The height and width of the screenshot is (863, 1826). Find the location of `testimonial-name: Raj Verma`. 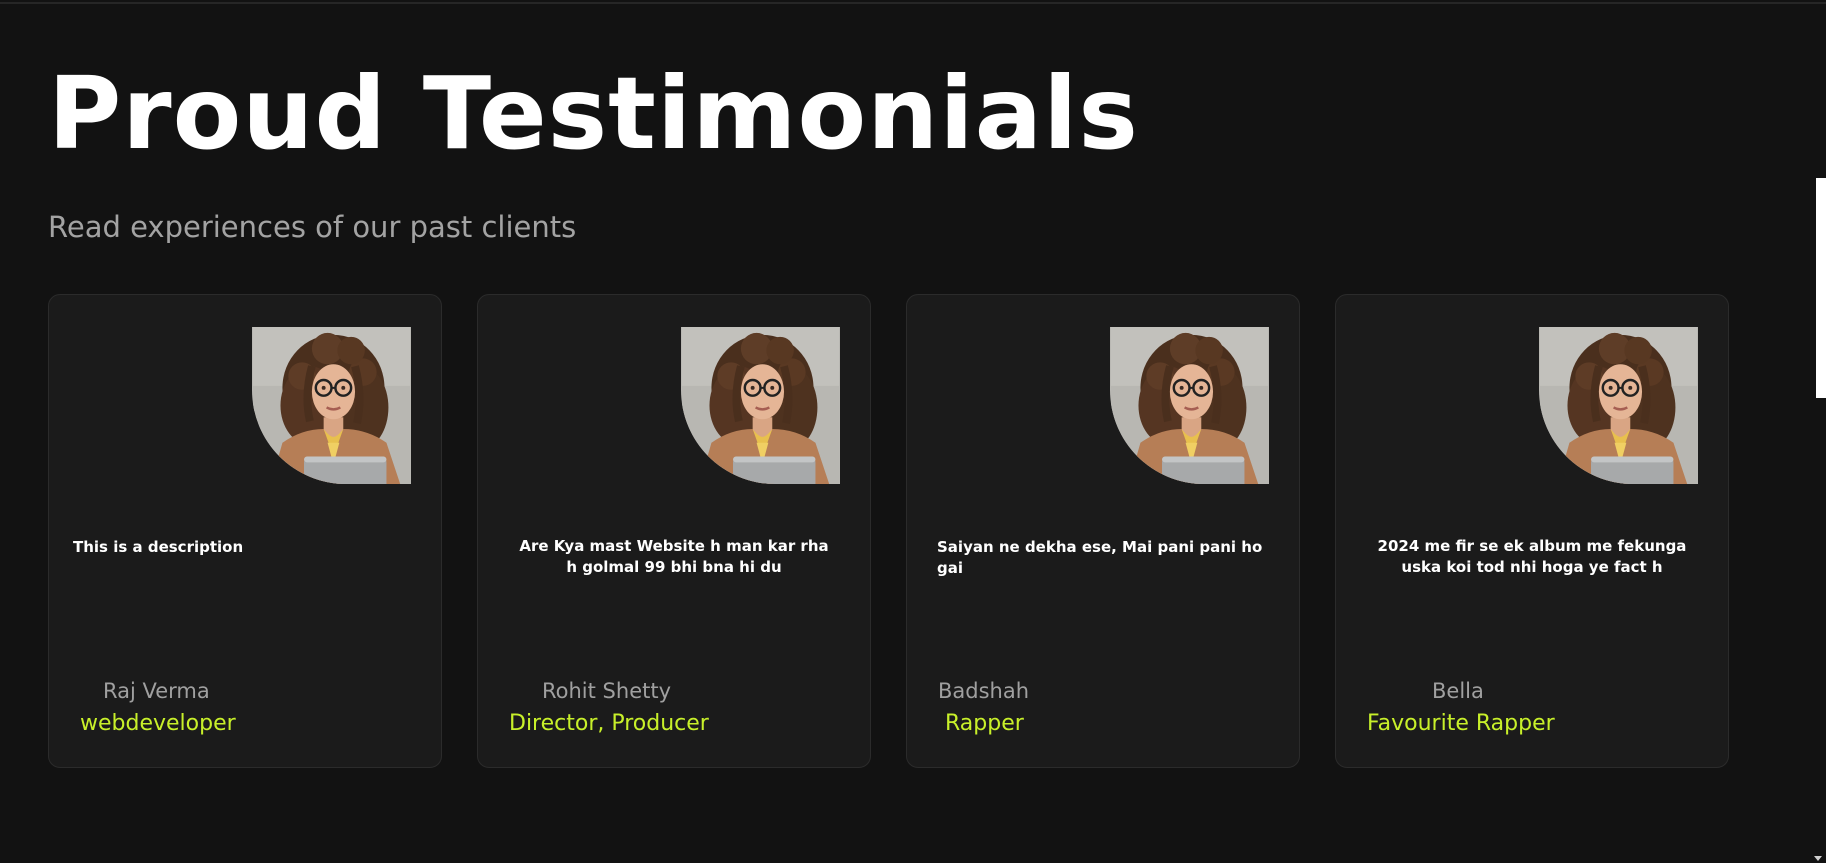

testimonial-name: Raj Verma is located at coordinates (156, 691).